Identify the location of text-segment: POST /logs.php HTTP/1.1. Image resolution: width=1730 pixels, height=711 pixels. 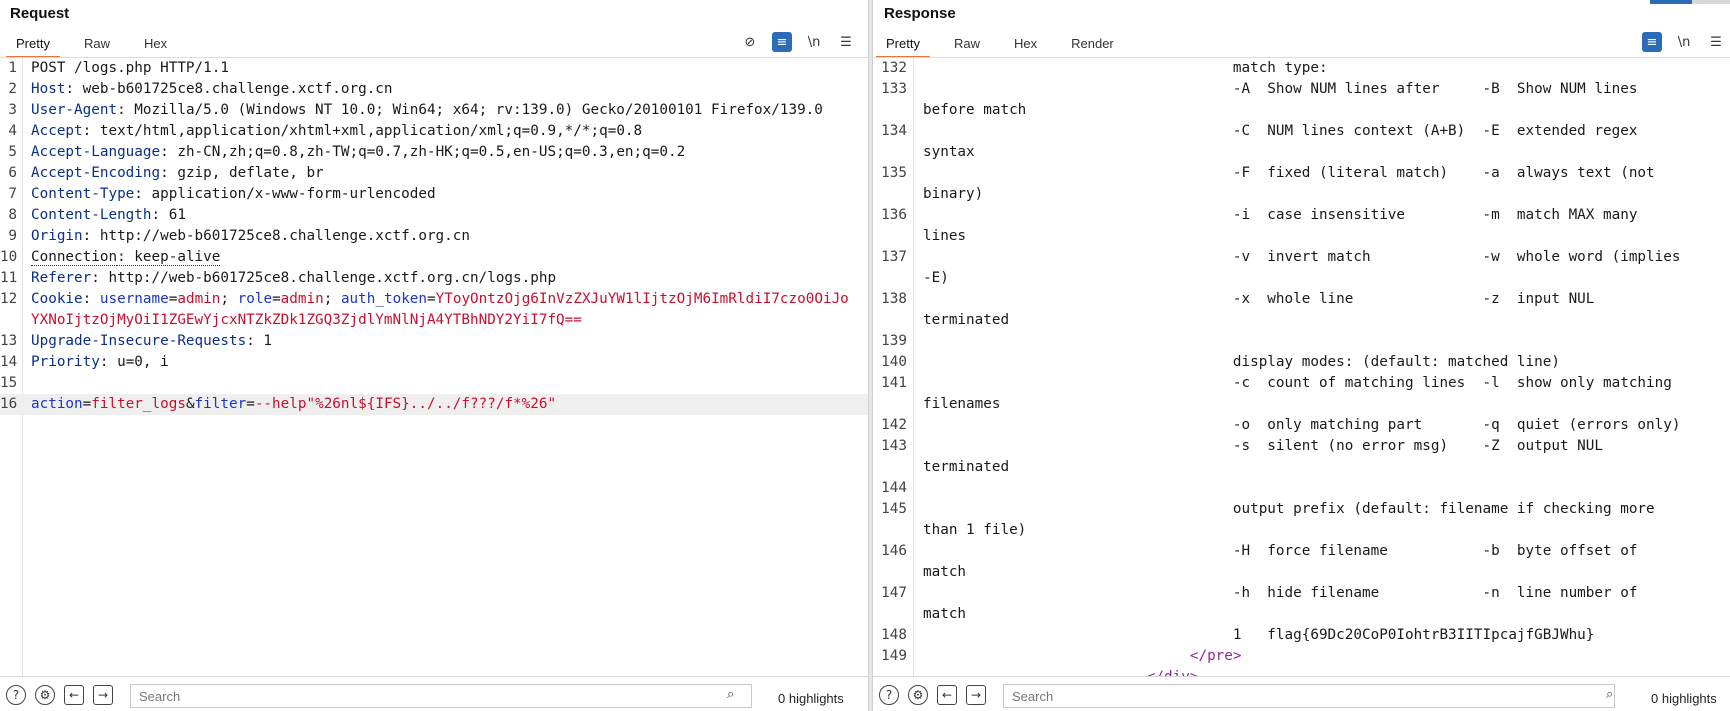
(130, 68).